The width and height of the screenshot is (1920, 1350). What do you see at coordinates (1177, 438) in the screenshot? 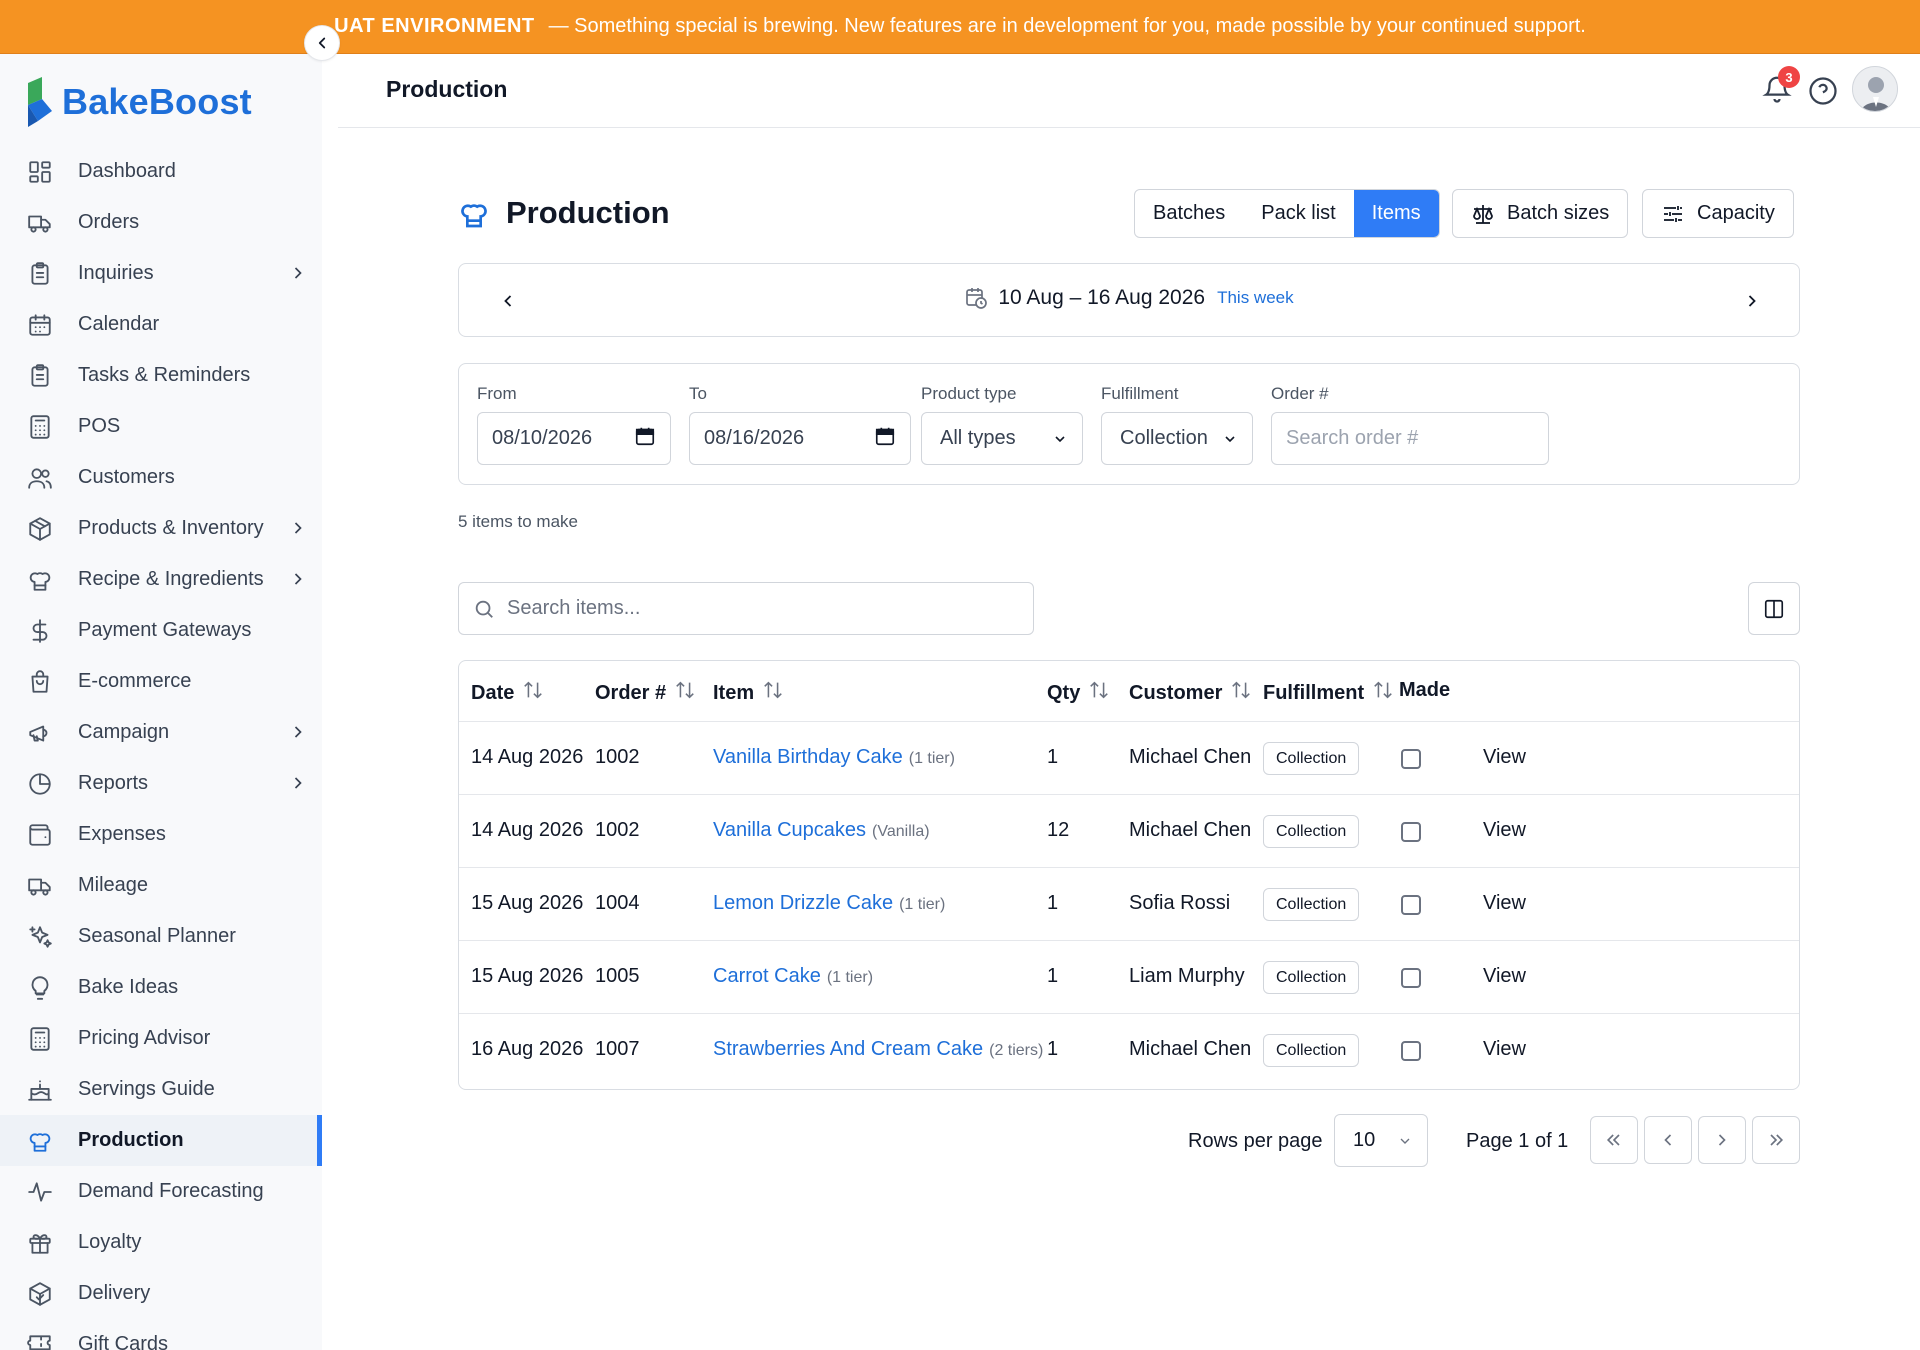
I see `fulfillment-select: Collection` at bounding box center [1177, 438].